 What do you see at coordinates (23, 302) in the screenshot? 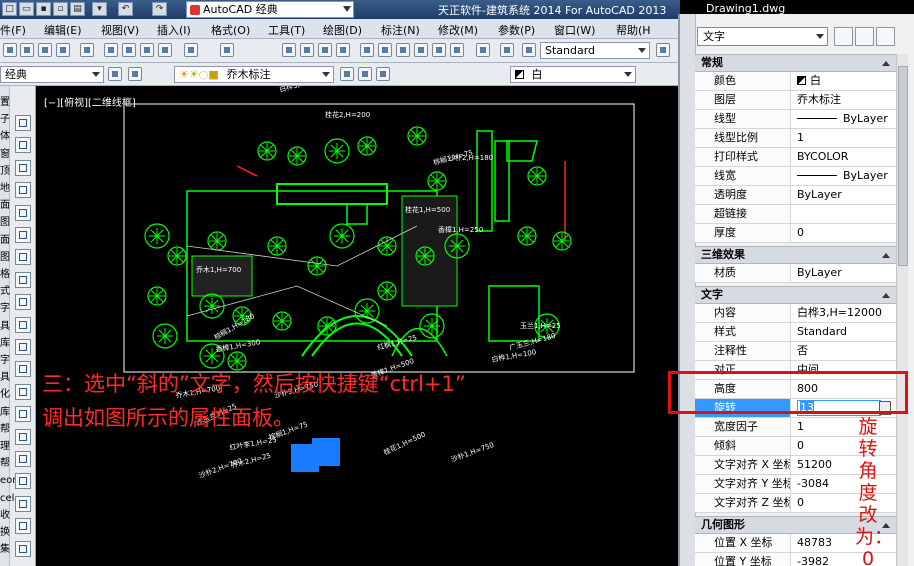
I see `spline-icon` at bounding box center [23, 302].